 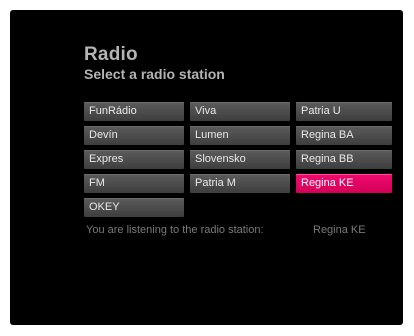 What do you see at coordinates (339, 230) in the screenshot?
I see `now-playing-value: Regina KE` at bounding box center [339, 230].